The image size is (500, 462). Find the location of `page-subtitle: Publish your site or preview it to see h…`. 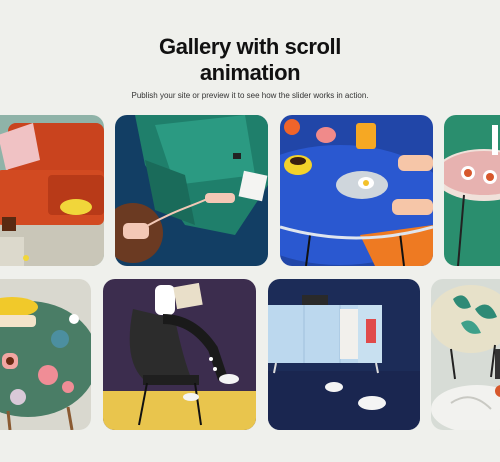

page-subtitle: Publish your site or preview it to see h… is located at coordinates (250, 95).